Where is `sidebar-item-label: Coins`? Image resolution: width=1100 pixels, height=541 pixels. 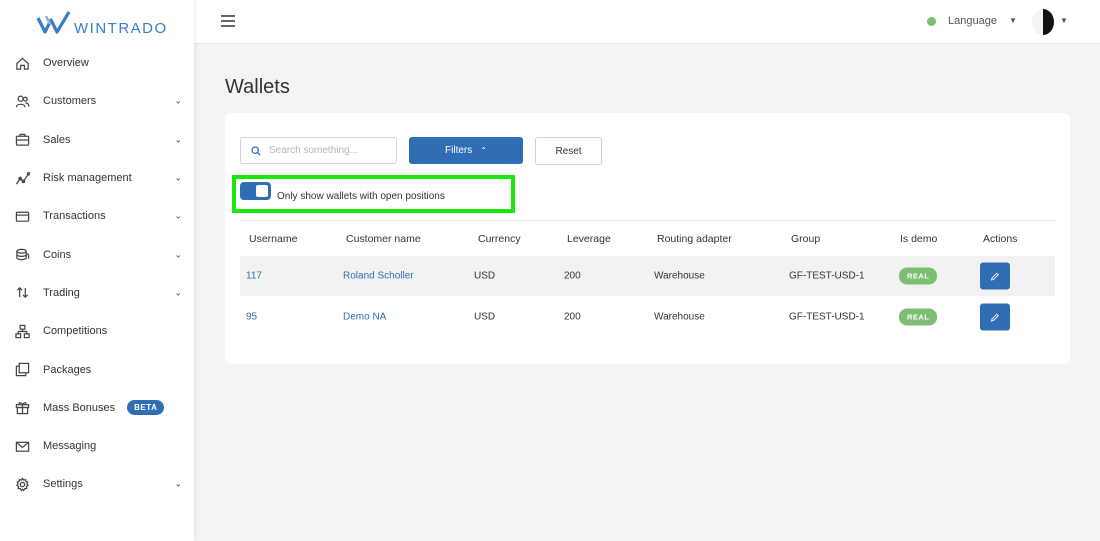 sidebar-item-label: Coins is located at coordinates (57, 254).